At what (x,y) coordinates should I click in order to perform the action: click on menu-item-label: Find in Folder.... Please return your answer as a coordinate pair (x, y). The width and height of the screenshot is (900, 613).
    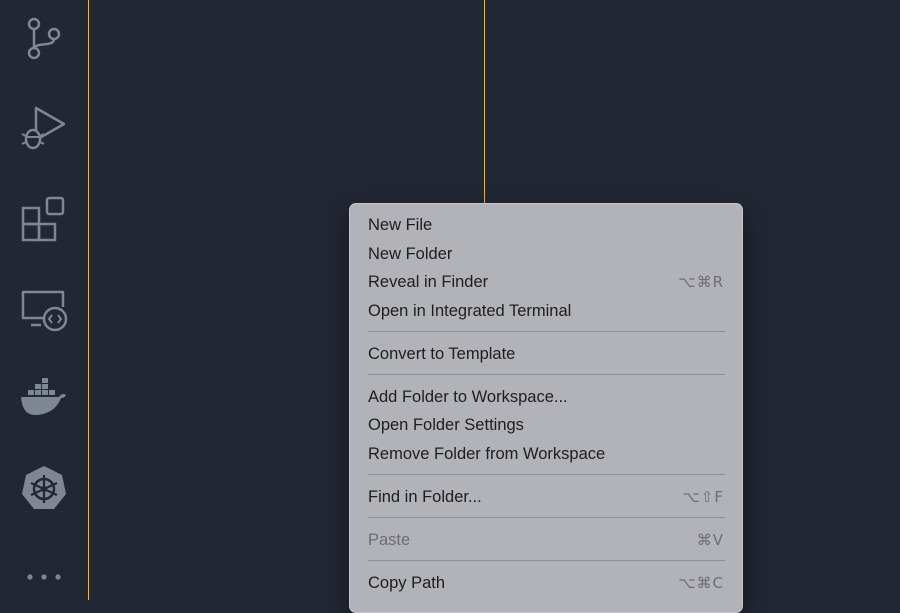
    Looking at the image, I should click on (425, 496).